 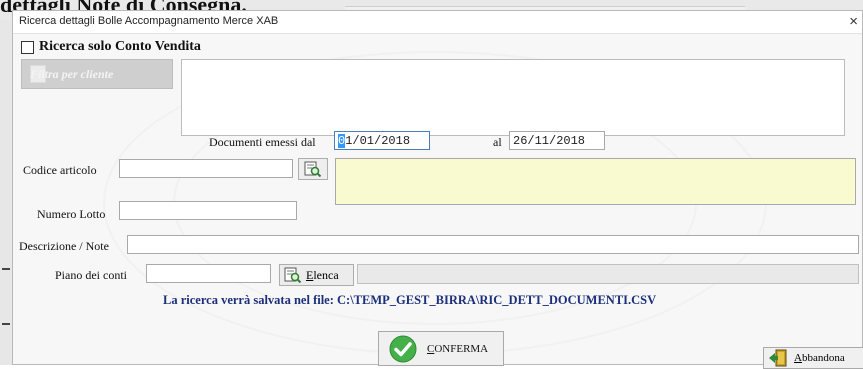 What do you see at coordinates (853, 21) in the screenshot?
I see `close-icon: ×` at bounding box center [853, 21].